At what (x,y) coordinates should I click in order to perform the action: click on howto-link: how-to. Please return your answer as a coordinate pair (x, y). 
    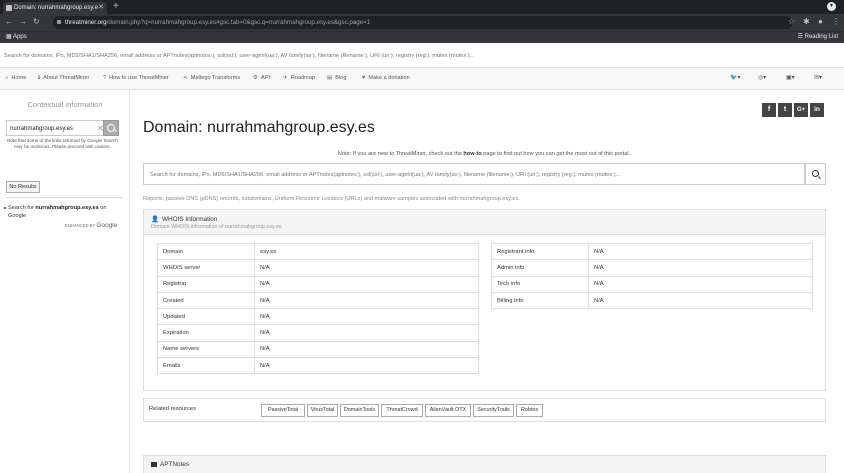
    Looking at the image, I should click on (472, 154).